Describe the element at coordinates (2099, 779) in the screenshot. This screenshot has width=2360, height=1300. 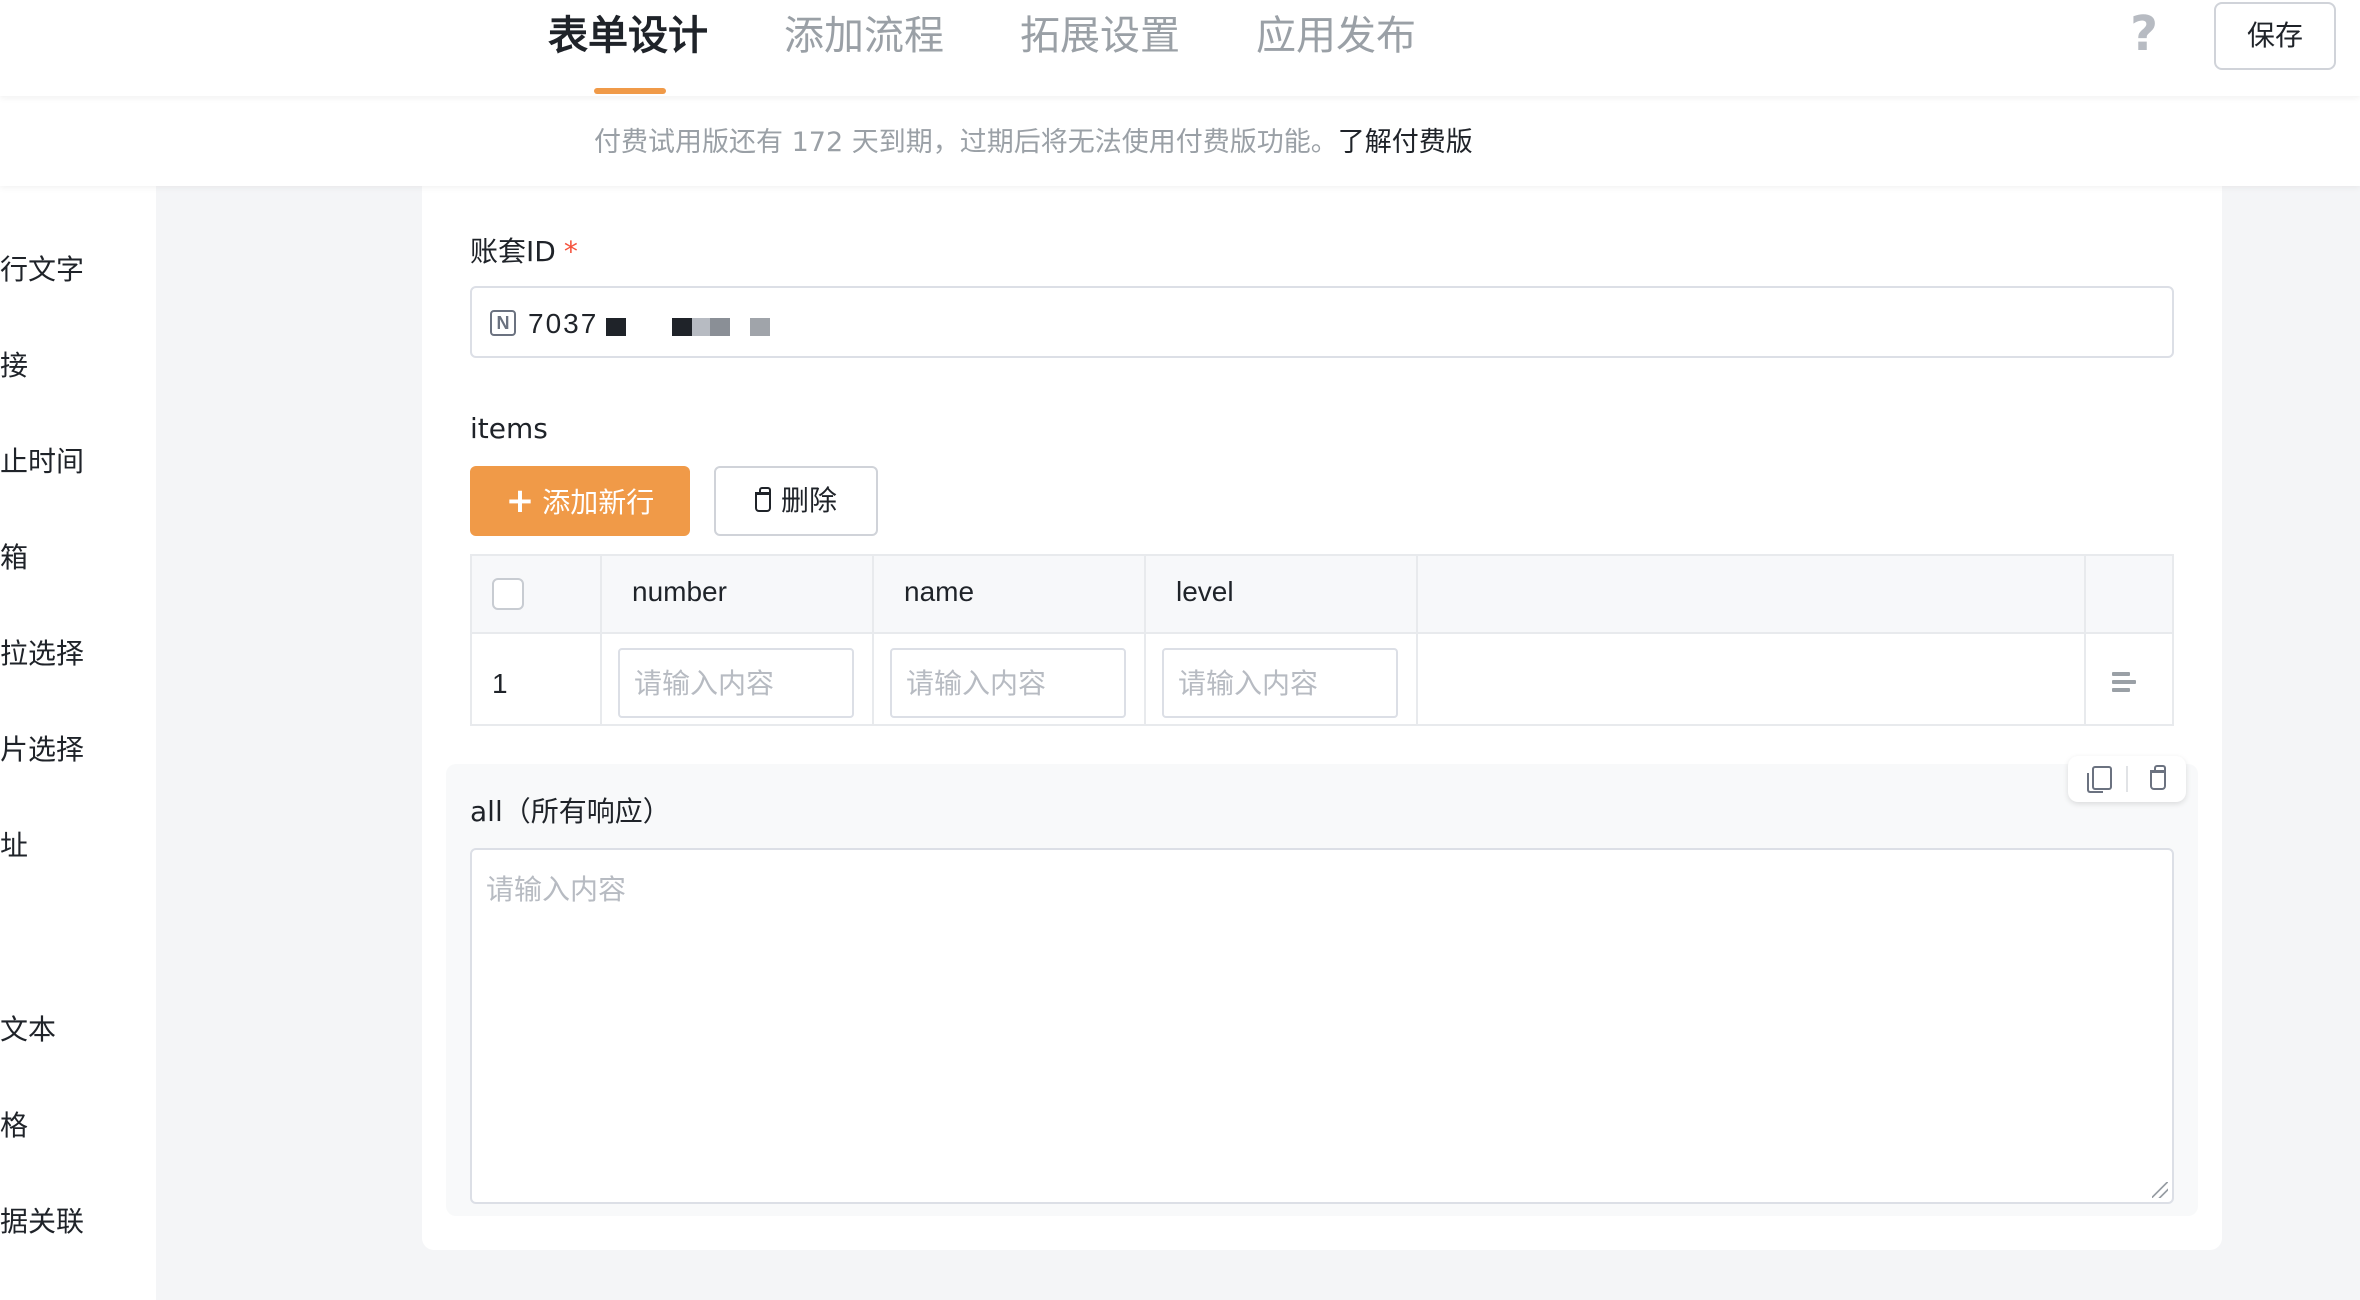
I see `copy-icon` at that location.